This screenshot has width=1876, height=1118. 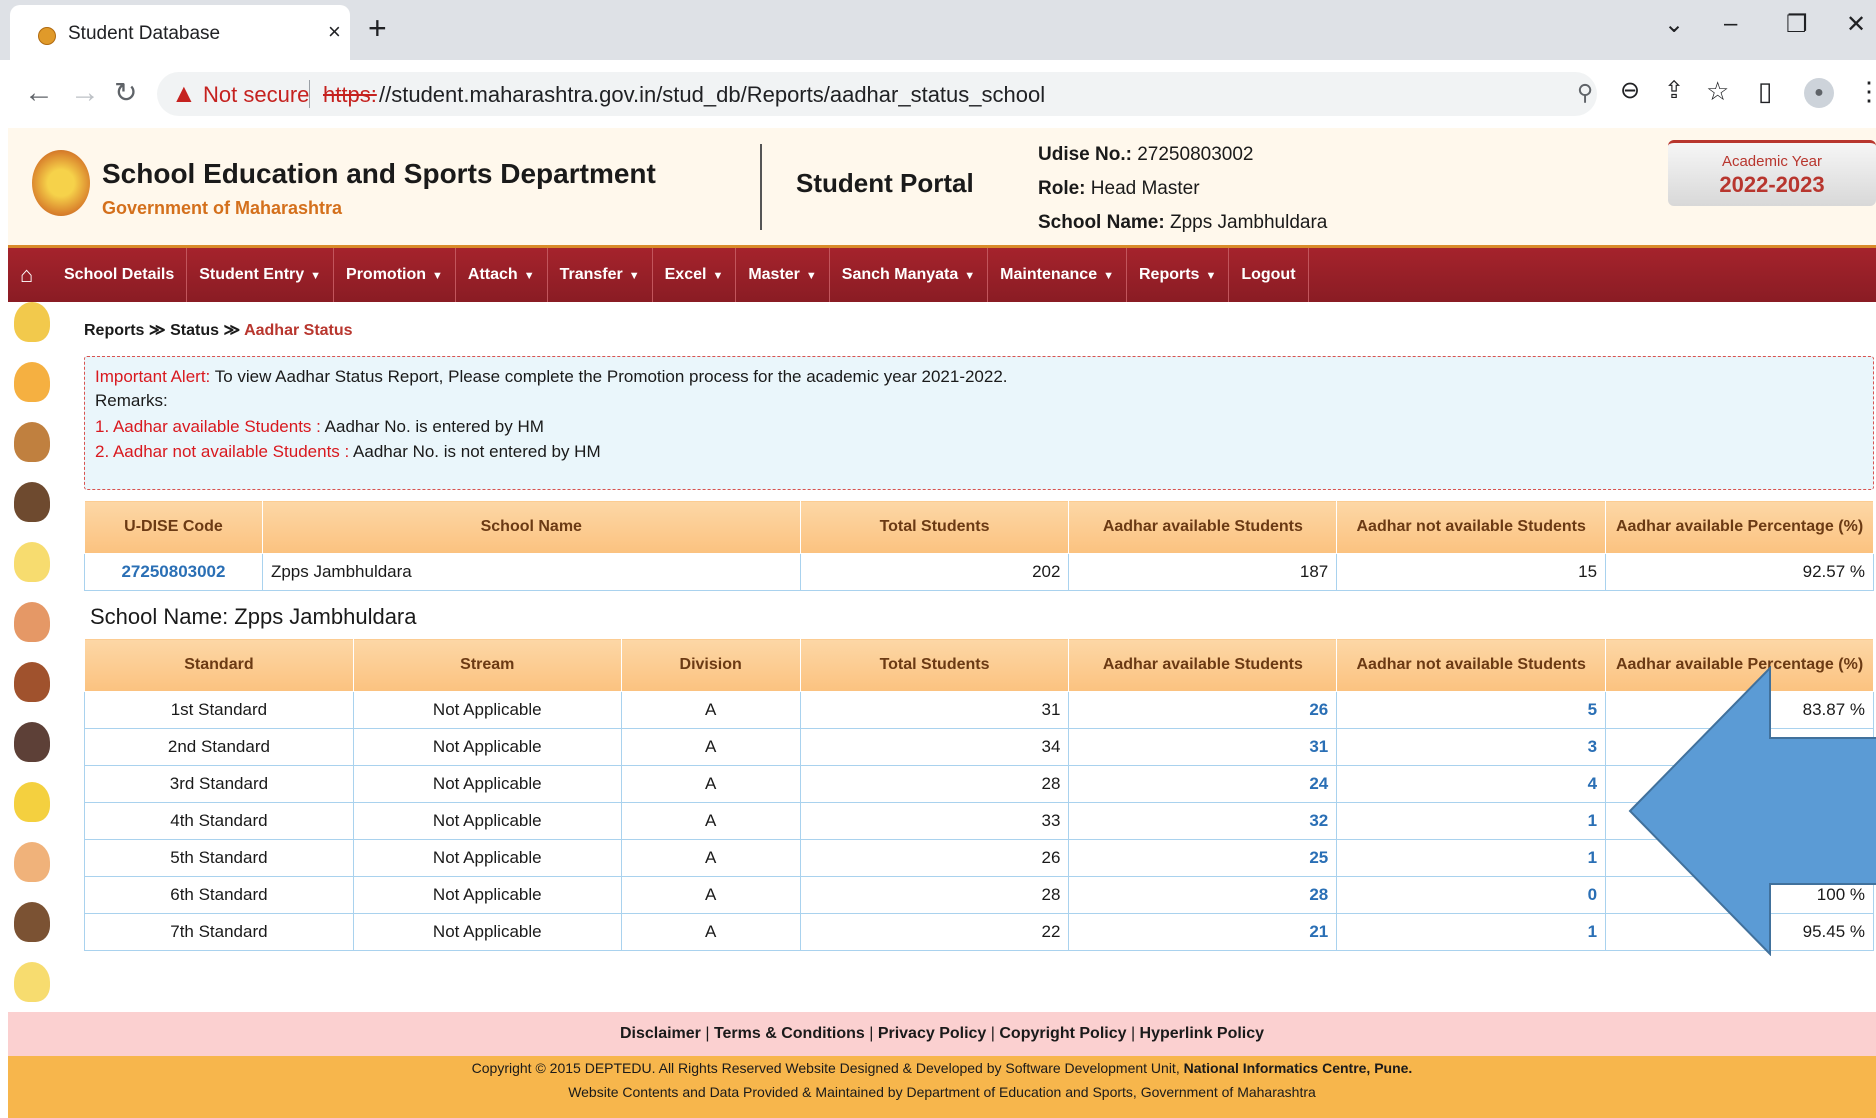 I want to click on aadhar-available-link: 28, so click(x=1203, y=895).